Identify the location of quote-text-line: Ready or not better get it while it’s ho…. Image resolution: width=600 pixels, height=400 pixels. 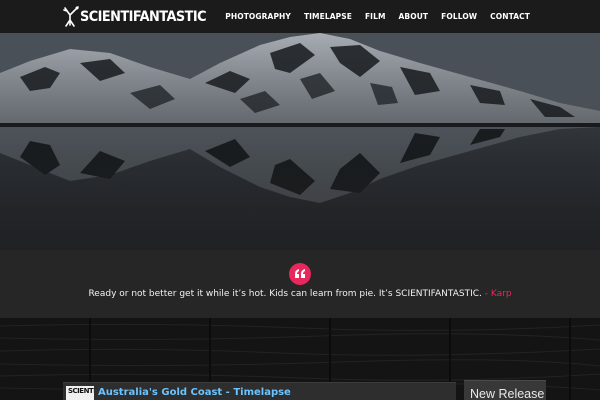
(300, 294).